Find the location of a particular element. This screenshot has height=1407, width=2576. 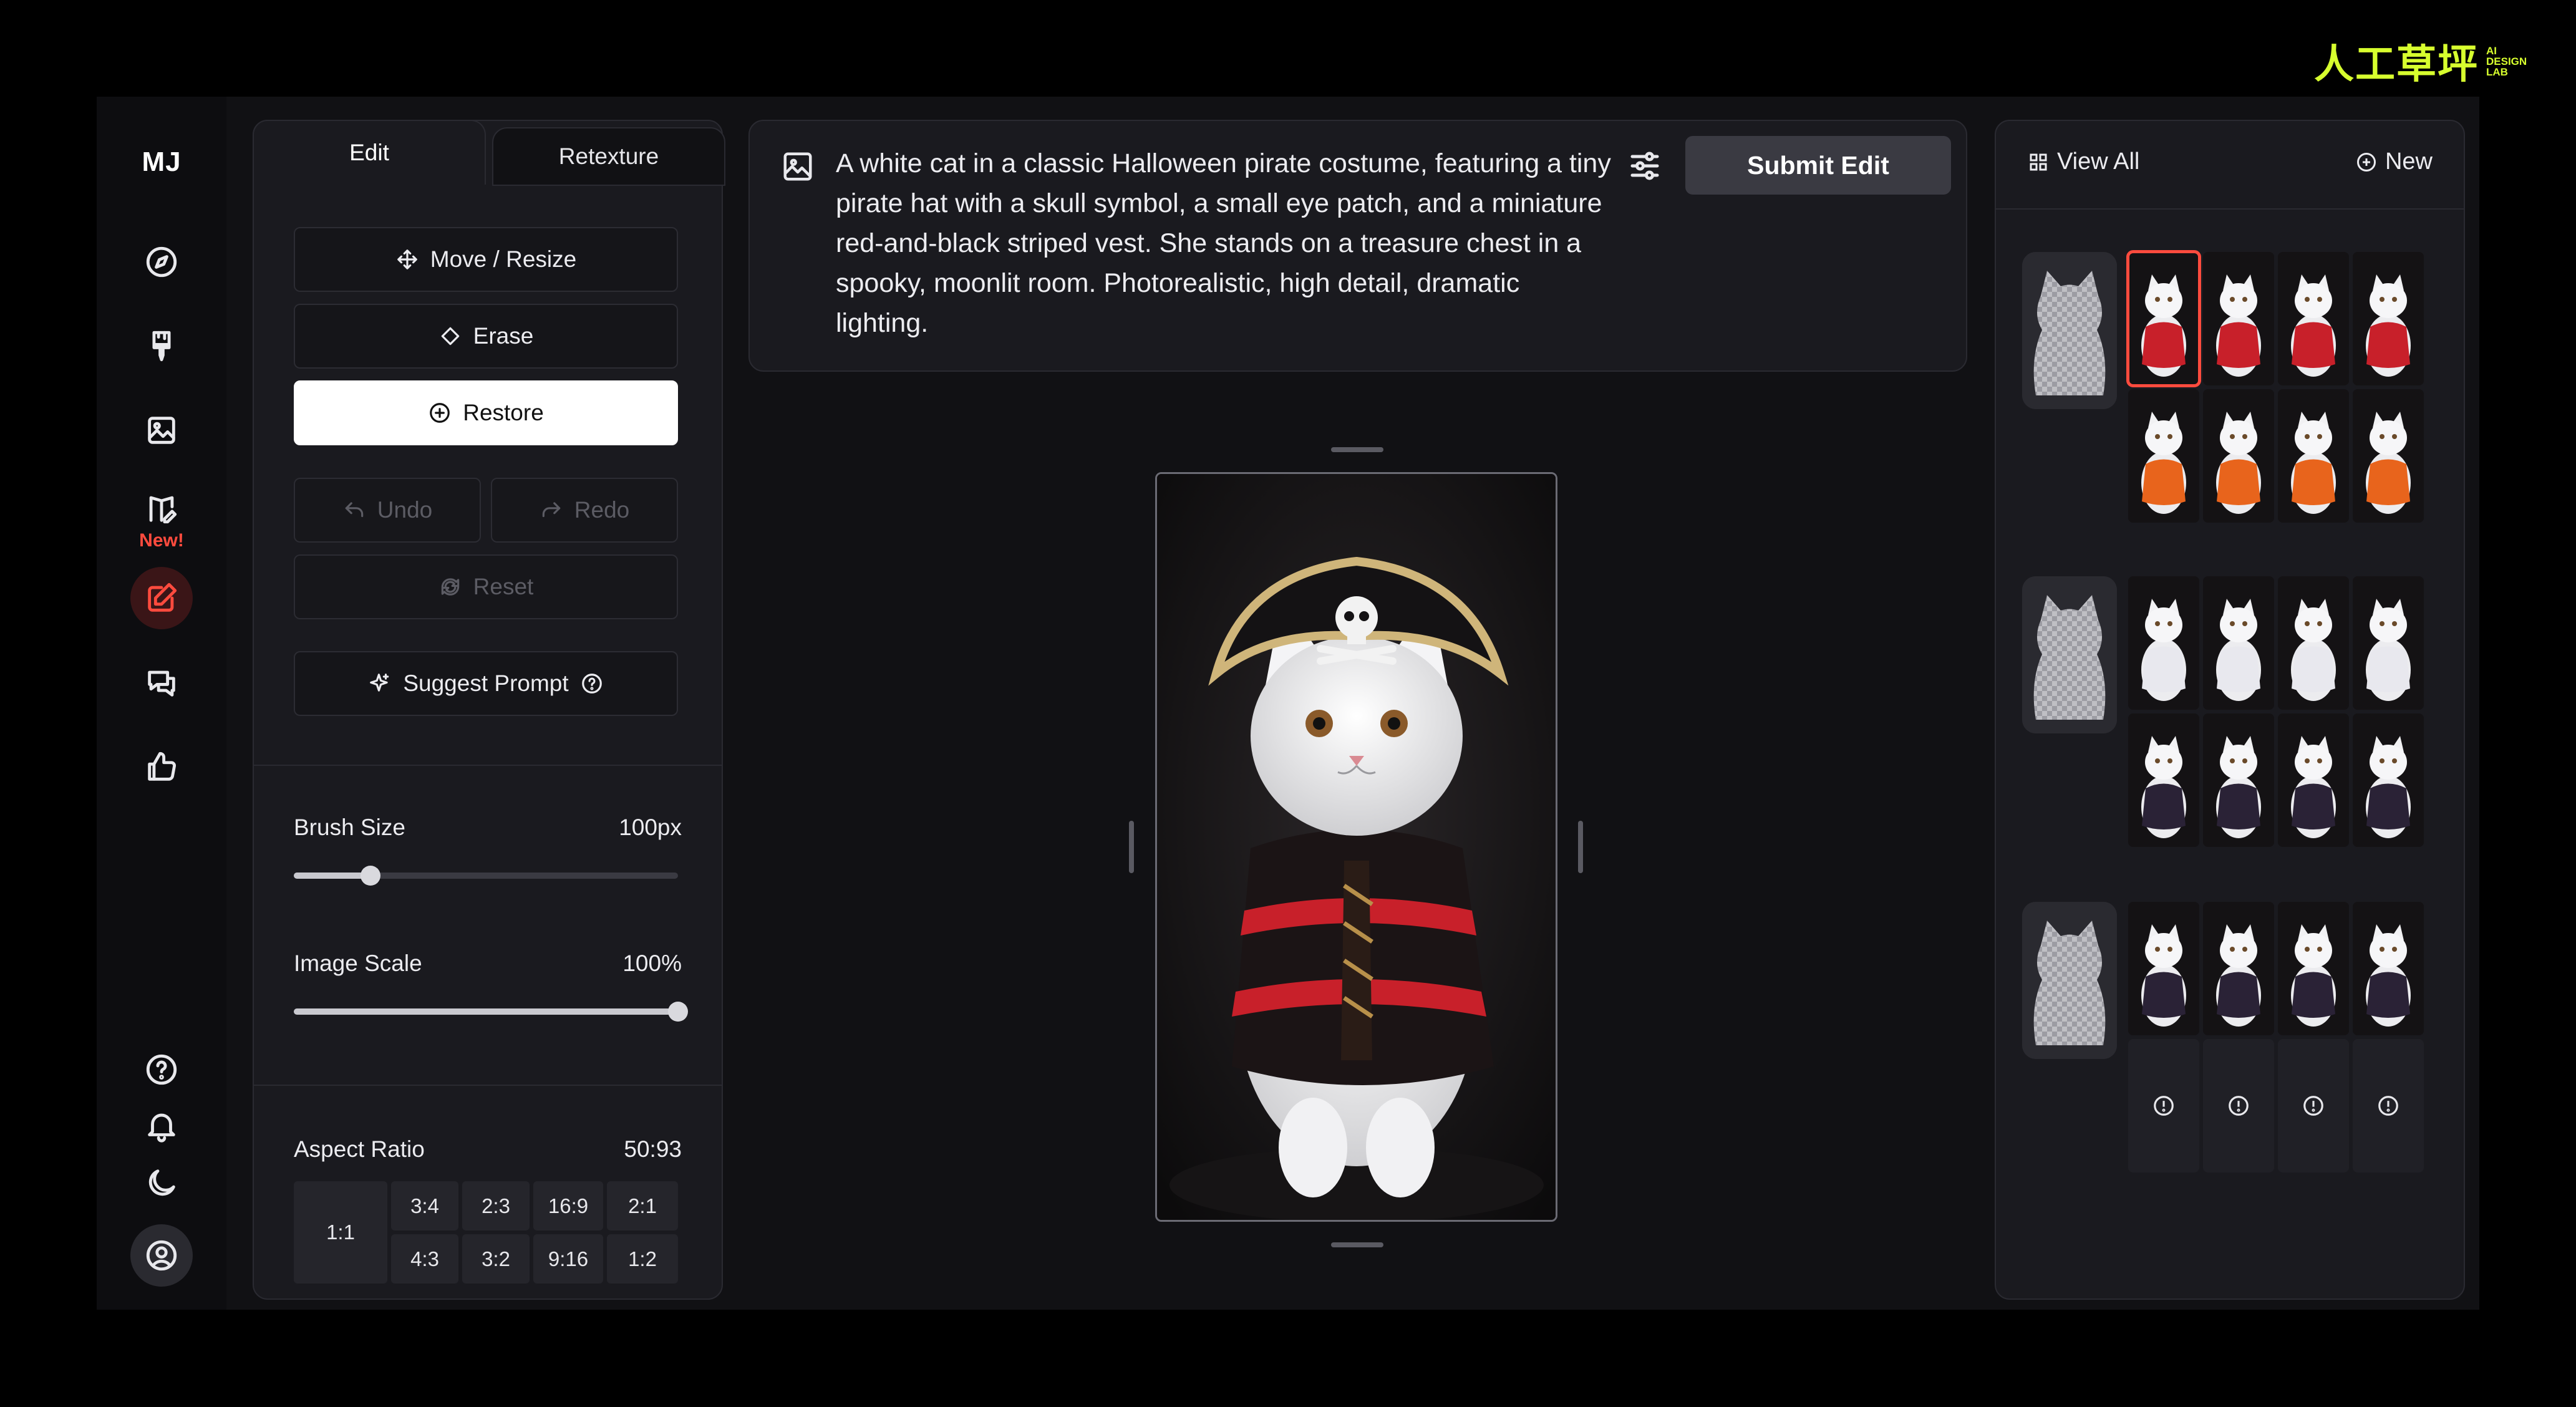

chat-button is located at coordinates (161, 683).